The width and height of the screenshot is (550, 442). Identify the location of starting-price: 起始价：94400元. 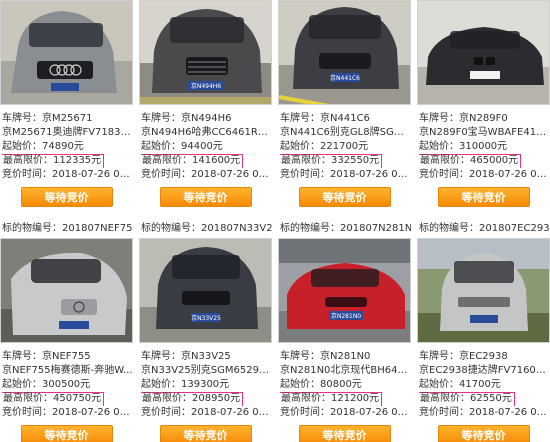
(182, 146).